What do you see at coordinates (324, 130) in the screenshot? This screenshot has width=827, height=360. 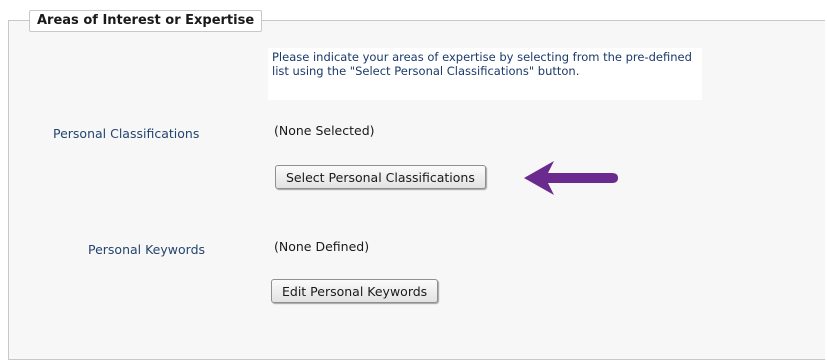 I see `personal-classifications-value: (None Selected)` at bounding box center [324, 130].